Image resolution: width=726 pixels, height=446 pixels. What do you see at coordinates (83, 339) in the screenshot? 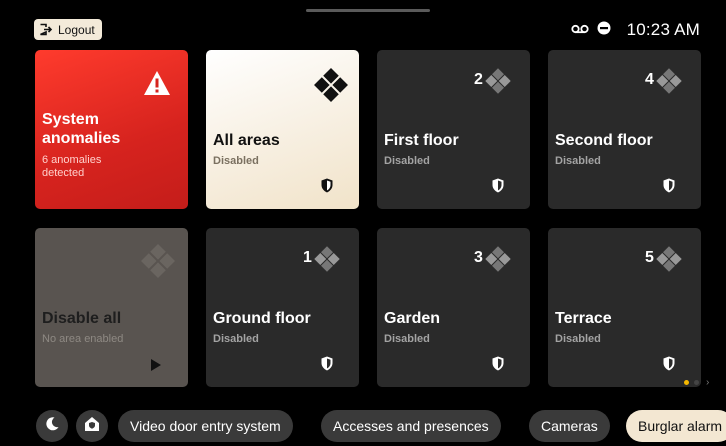
I see `tile-subtitle: No area enabled` at bounding box center [83, 339].